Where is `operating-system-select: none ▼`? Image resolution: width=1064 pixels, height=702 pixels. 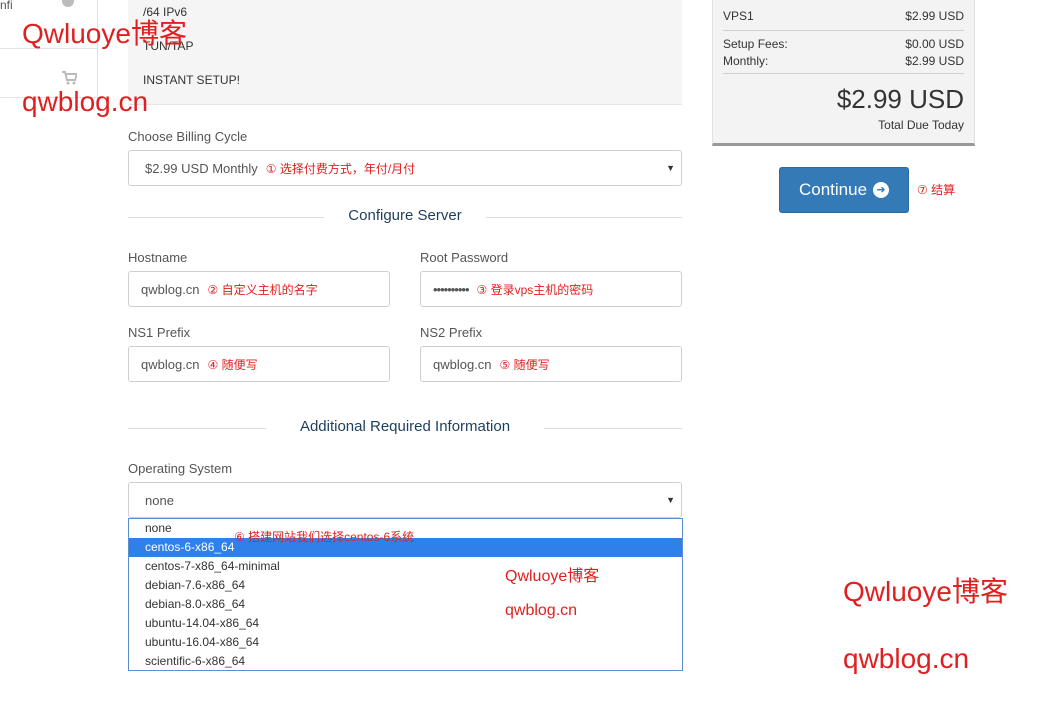
operating-system-select: none ▼ is located at coordinates (405, 500).